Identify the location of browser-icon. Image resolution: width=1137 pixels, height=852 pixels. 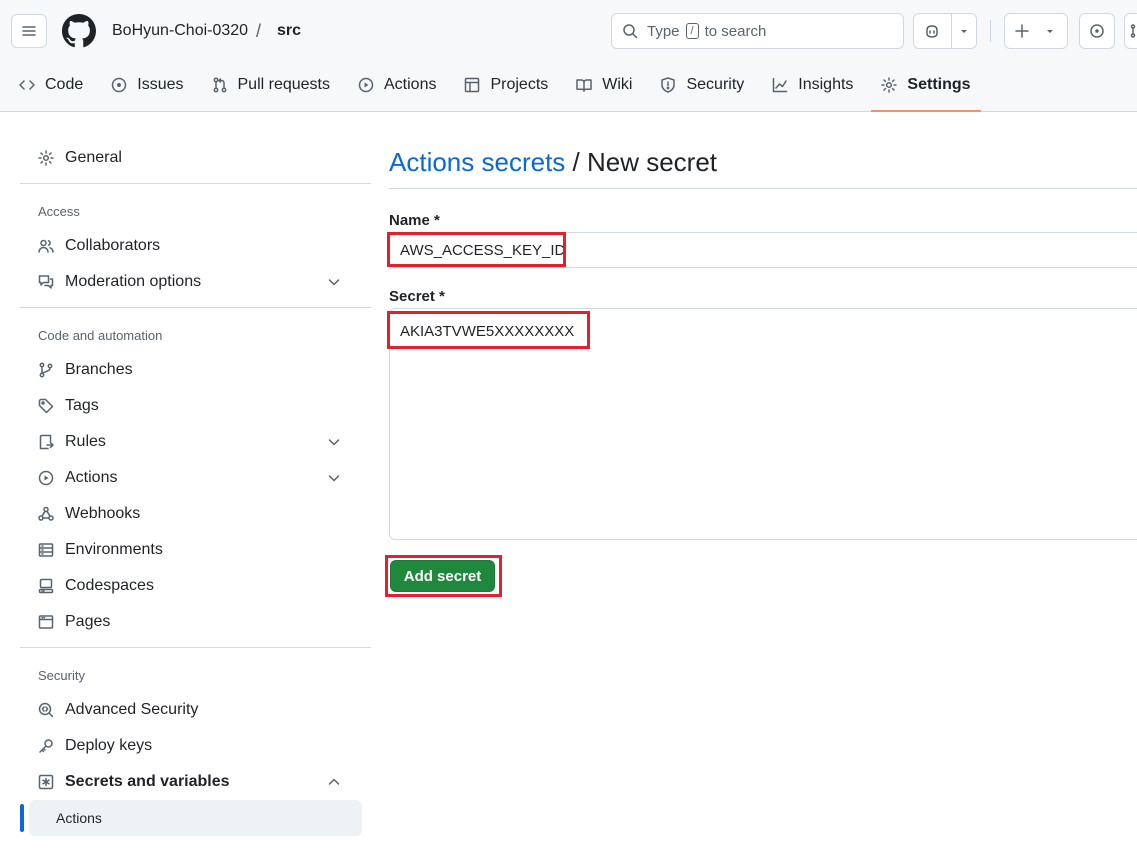
(46, 622).